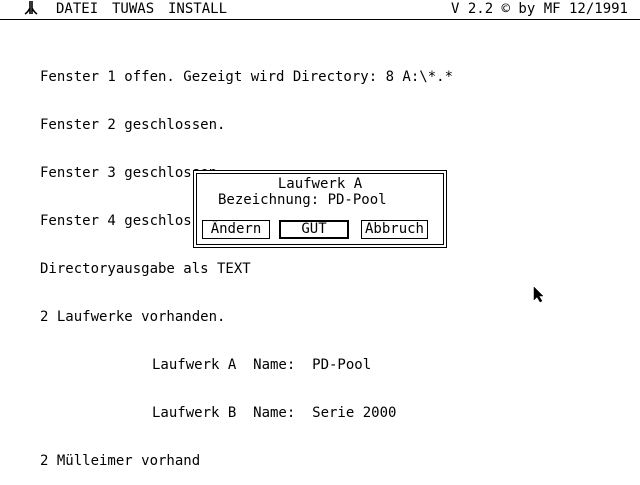  What do you see at coordinates (539, 9) in the screenshot?
I see `version-label: V 2.2 © by MF 12/1991` at bounding box center [539, 9].